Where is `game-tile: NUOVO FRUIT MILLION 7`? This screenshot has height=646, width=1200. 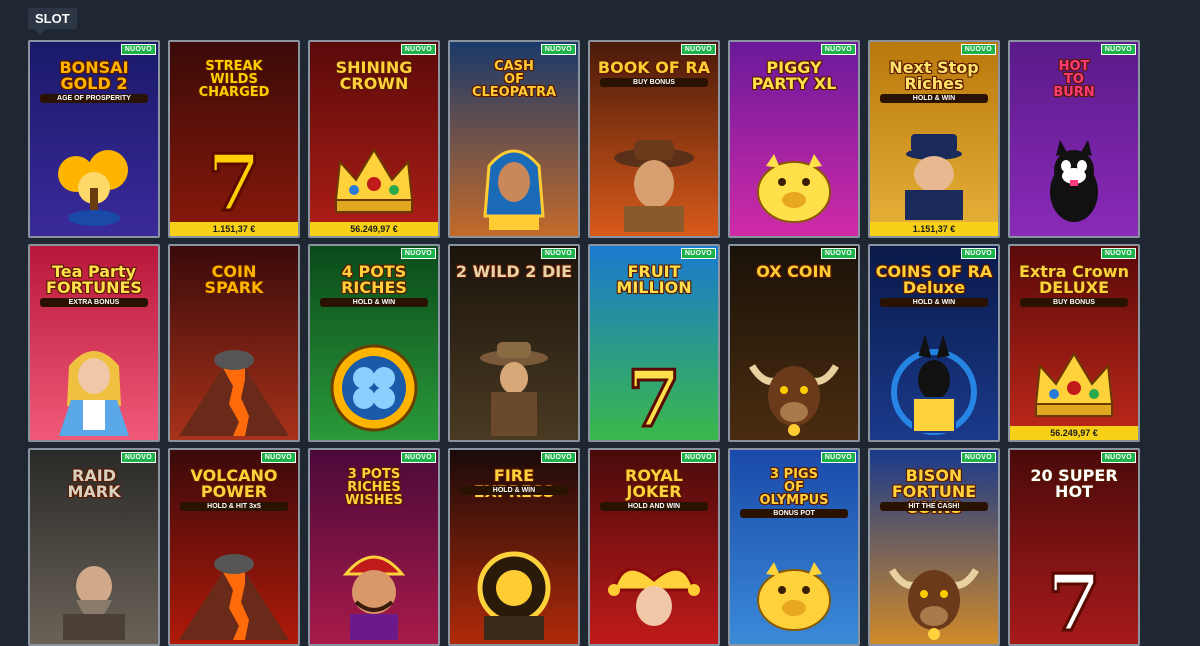
game-tile: NUOVO FRUIT MILLION 7 is located at coordinates (654, 343).